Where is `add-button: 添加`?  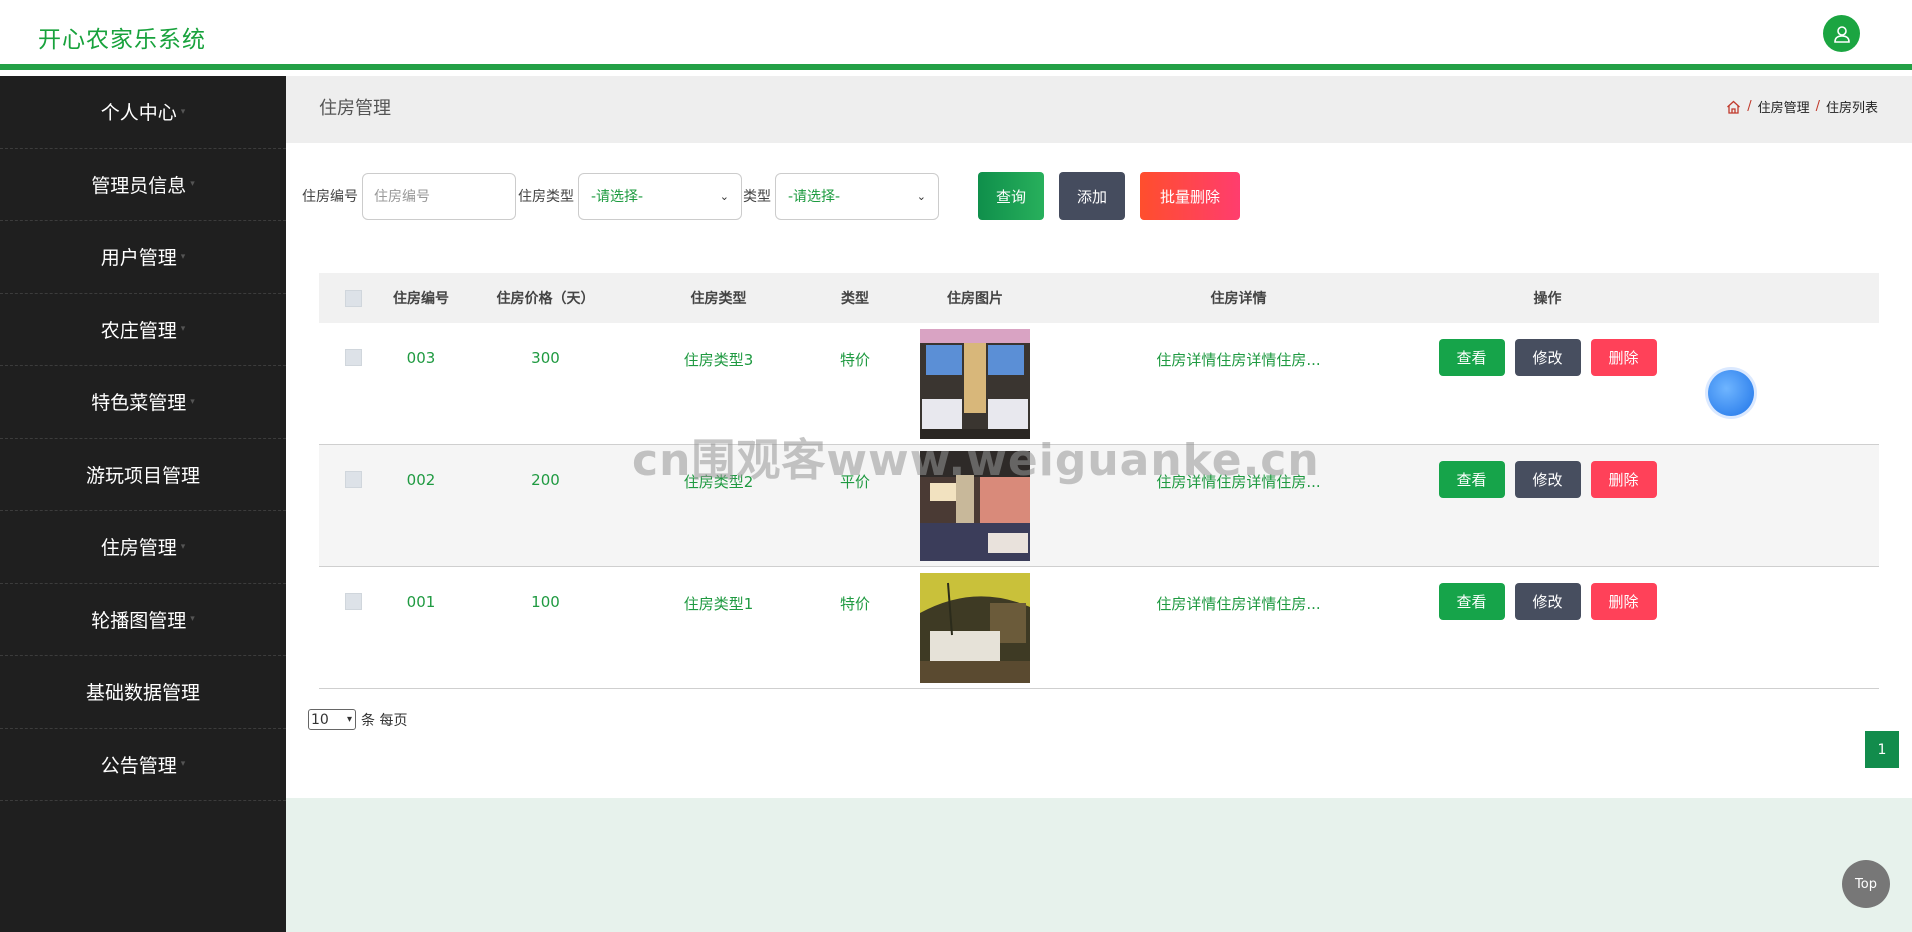
add-button: 添加 is located at coordinates (1092, 196).